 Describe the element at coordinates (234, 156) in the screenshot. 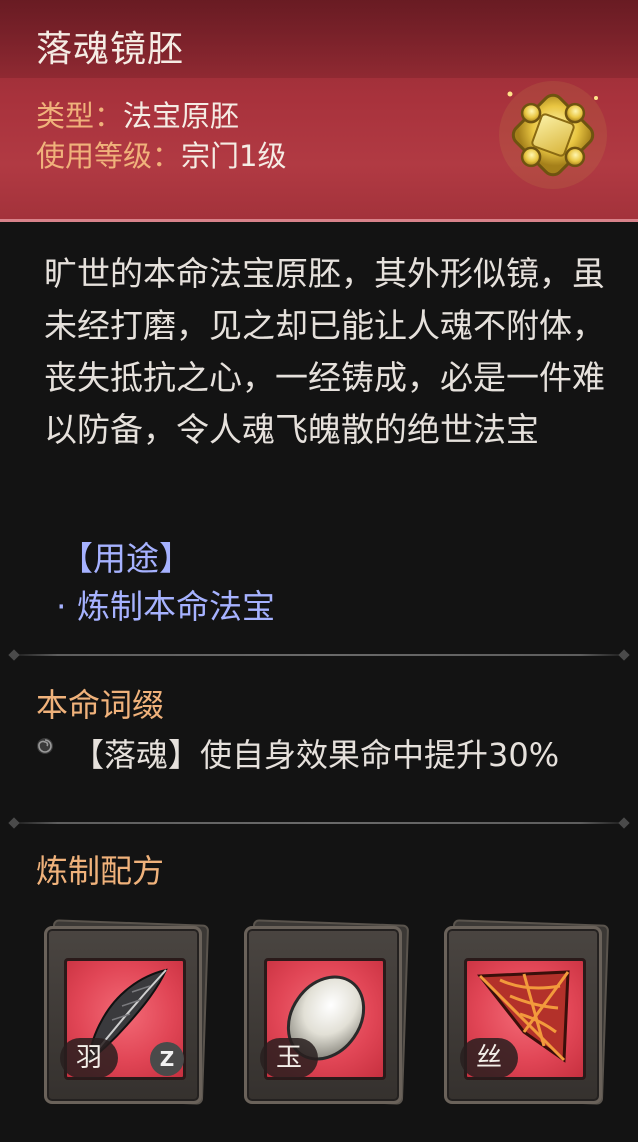

I see `item-level-value: 宗门1级` at that location.